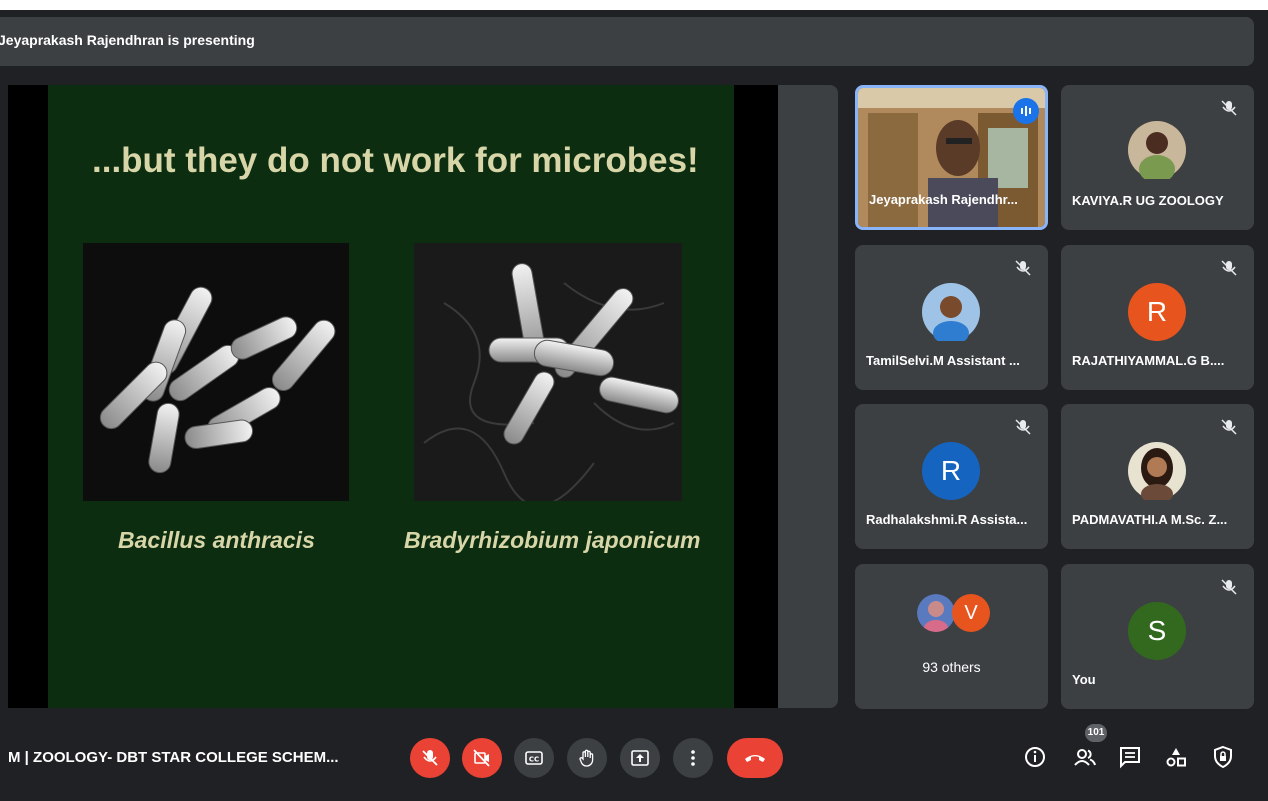  I want to click on host-controls-button, so click(1223, 757).